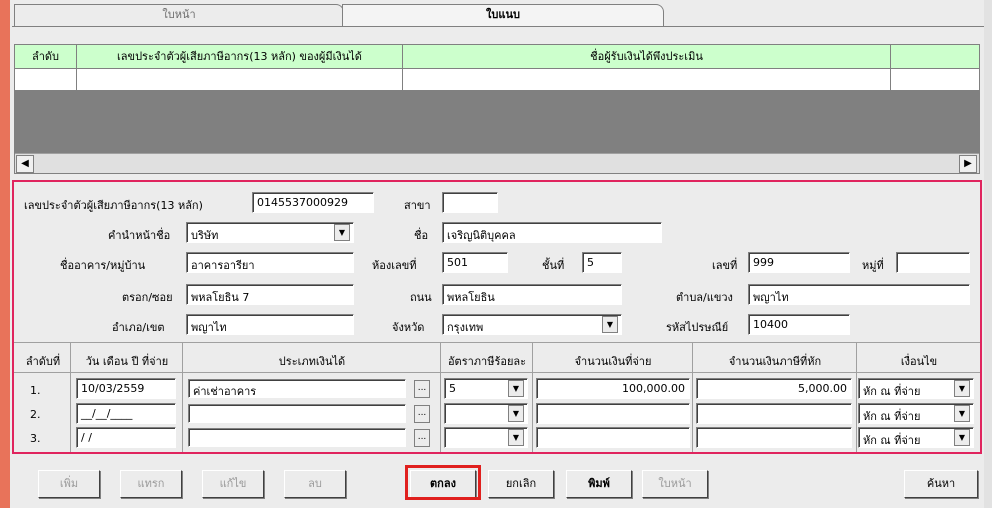  I want to click on insert-button: แทรก, so click(151, 484).